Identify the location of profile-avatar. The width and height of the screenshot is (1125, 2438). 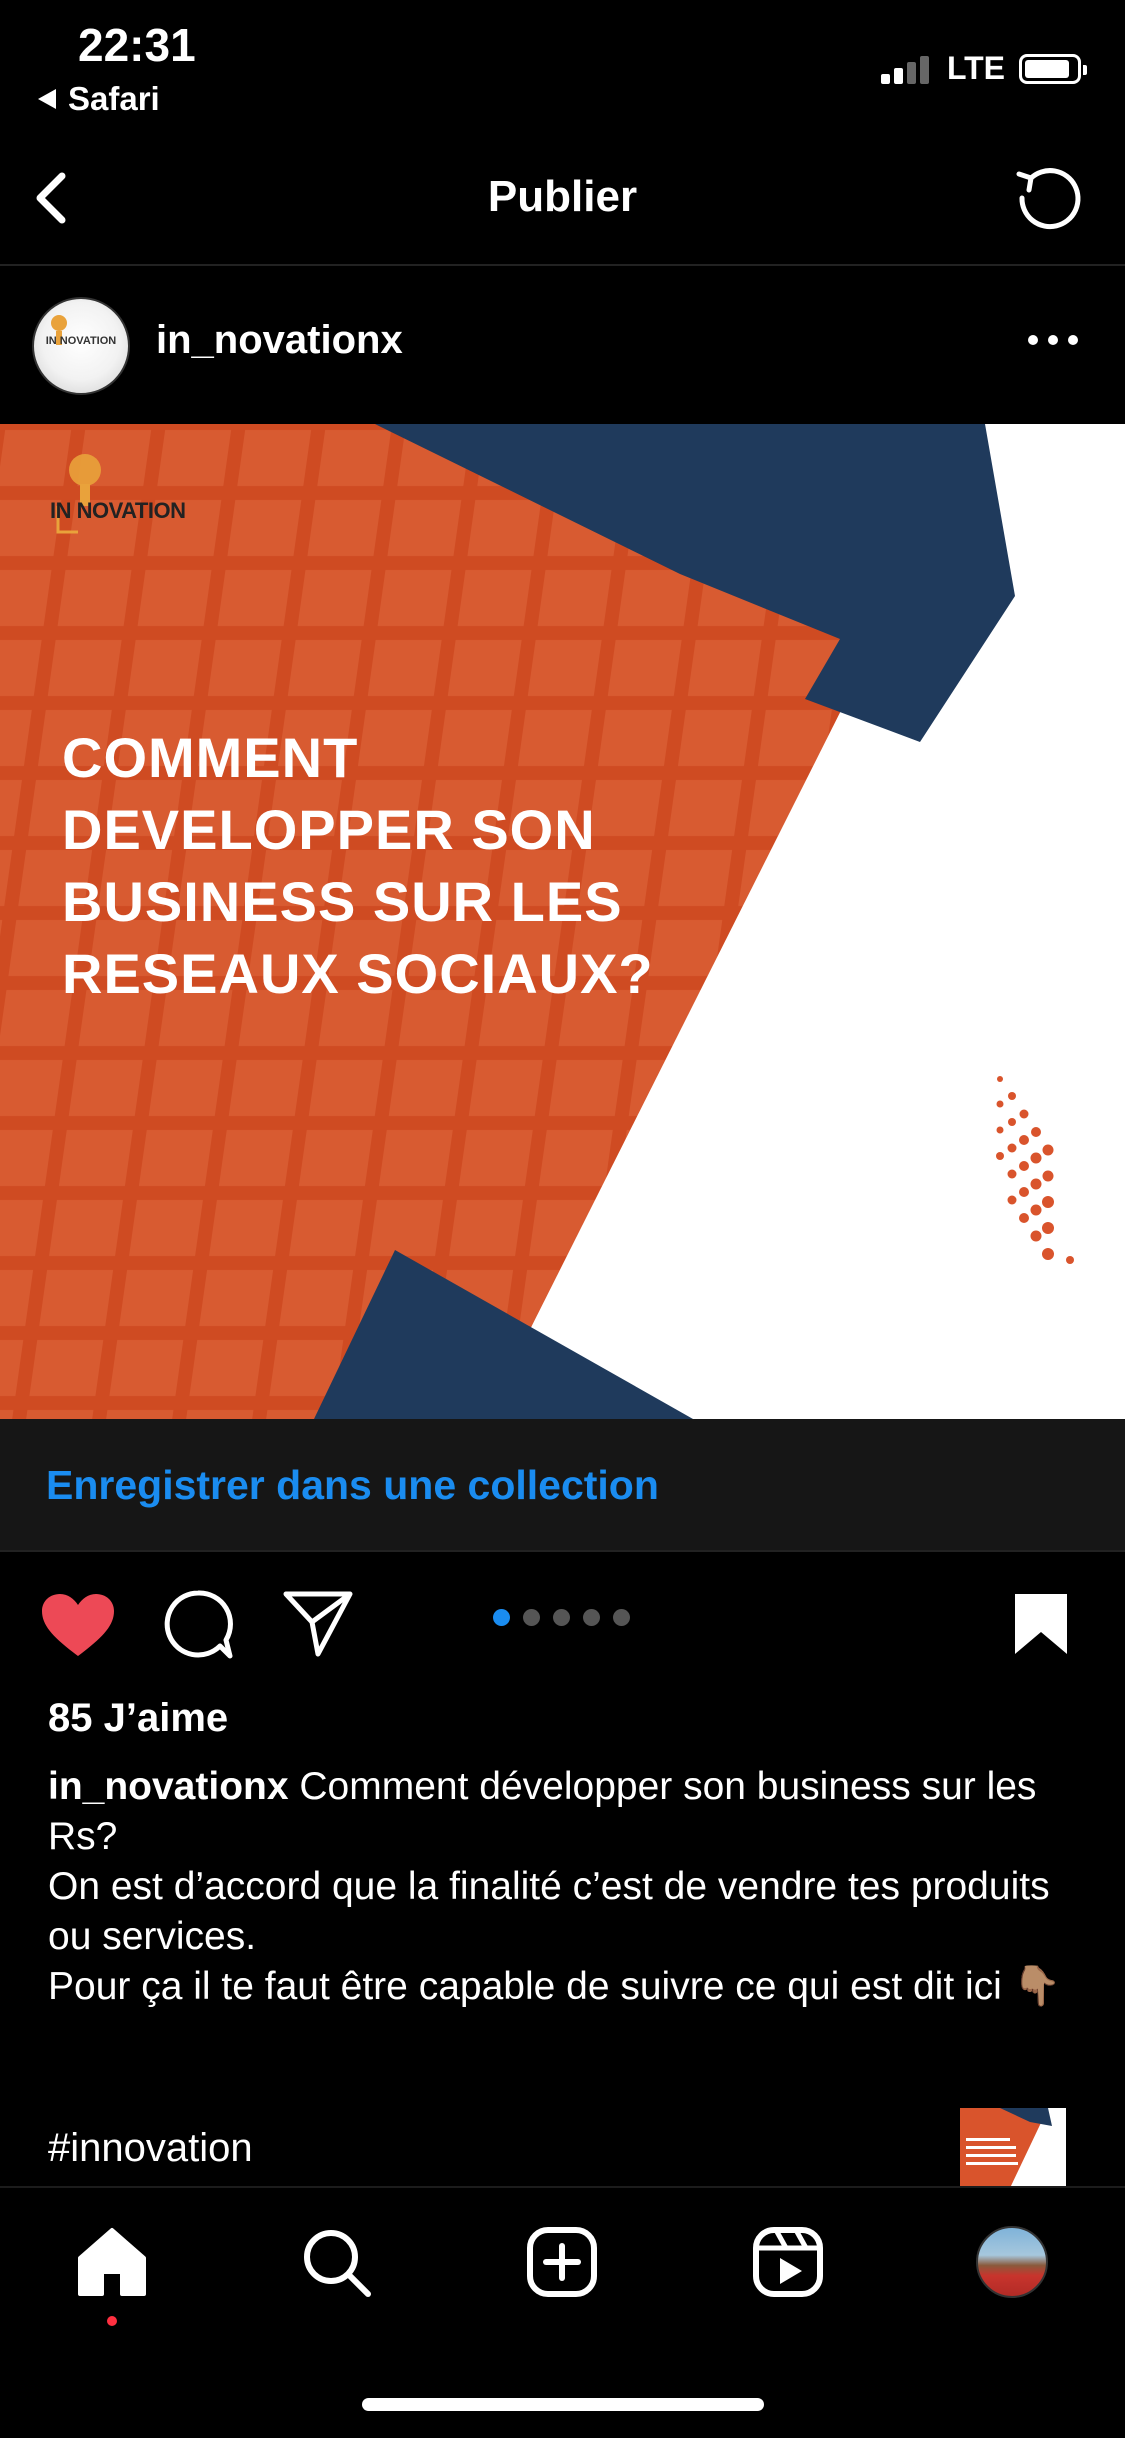
(1012, 2262).